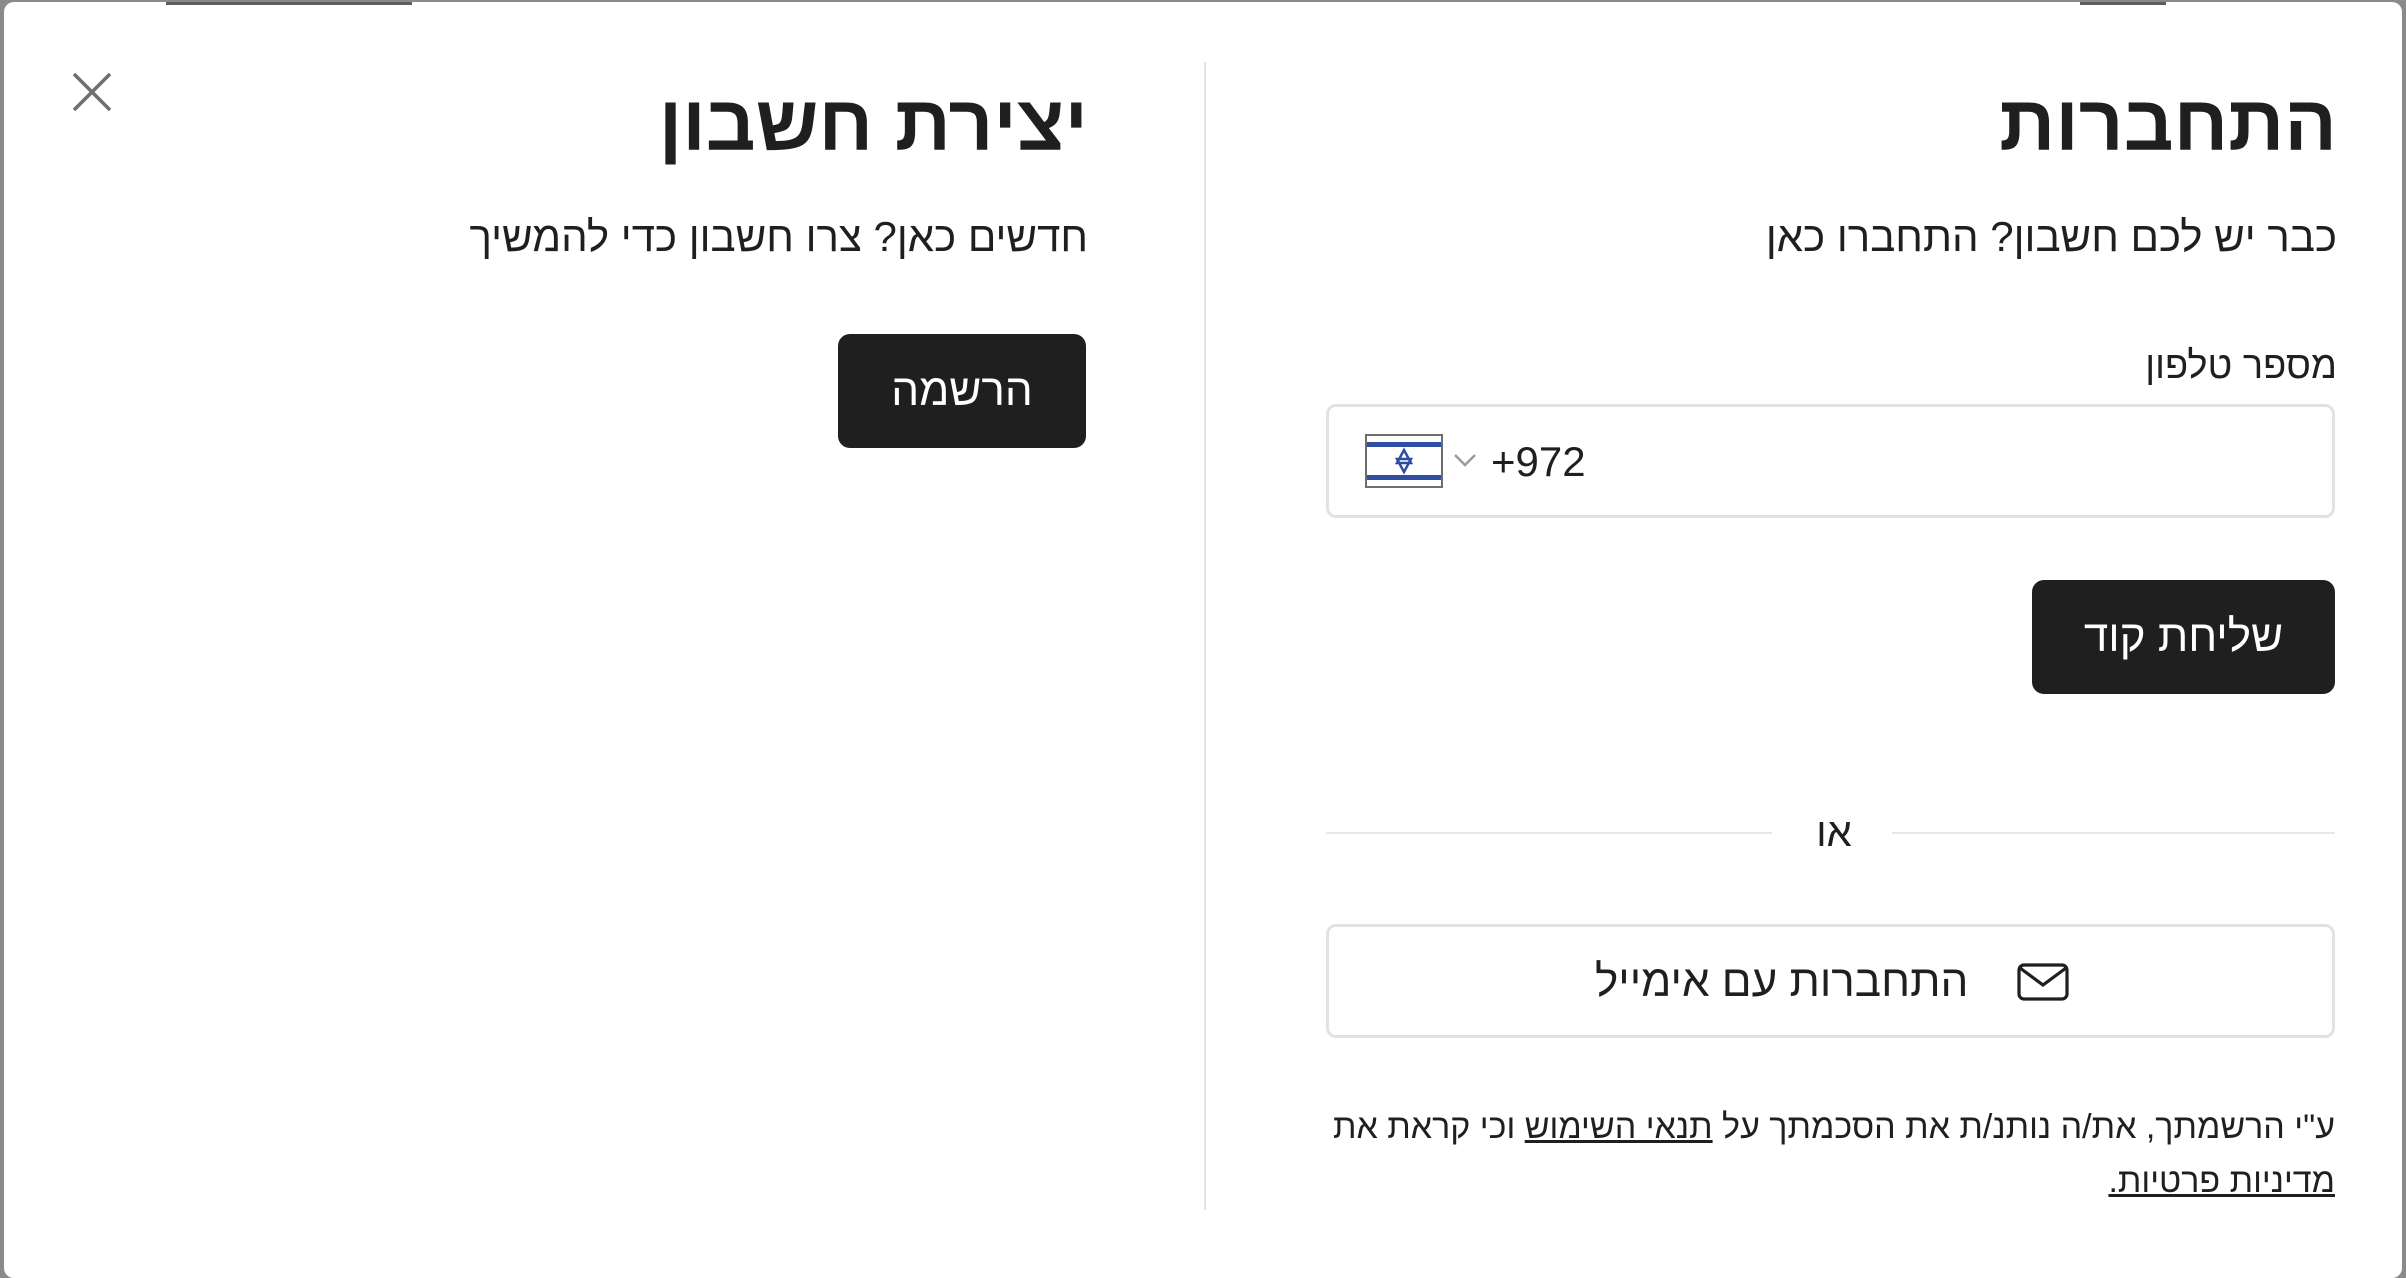  What do you see at coordinates (1465, 460) in the screenshot?
I see `chevron-down-icon` at bounding box center [1465, 460].